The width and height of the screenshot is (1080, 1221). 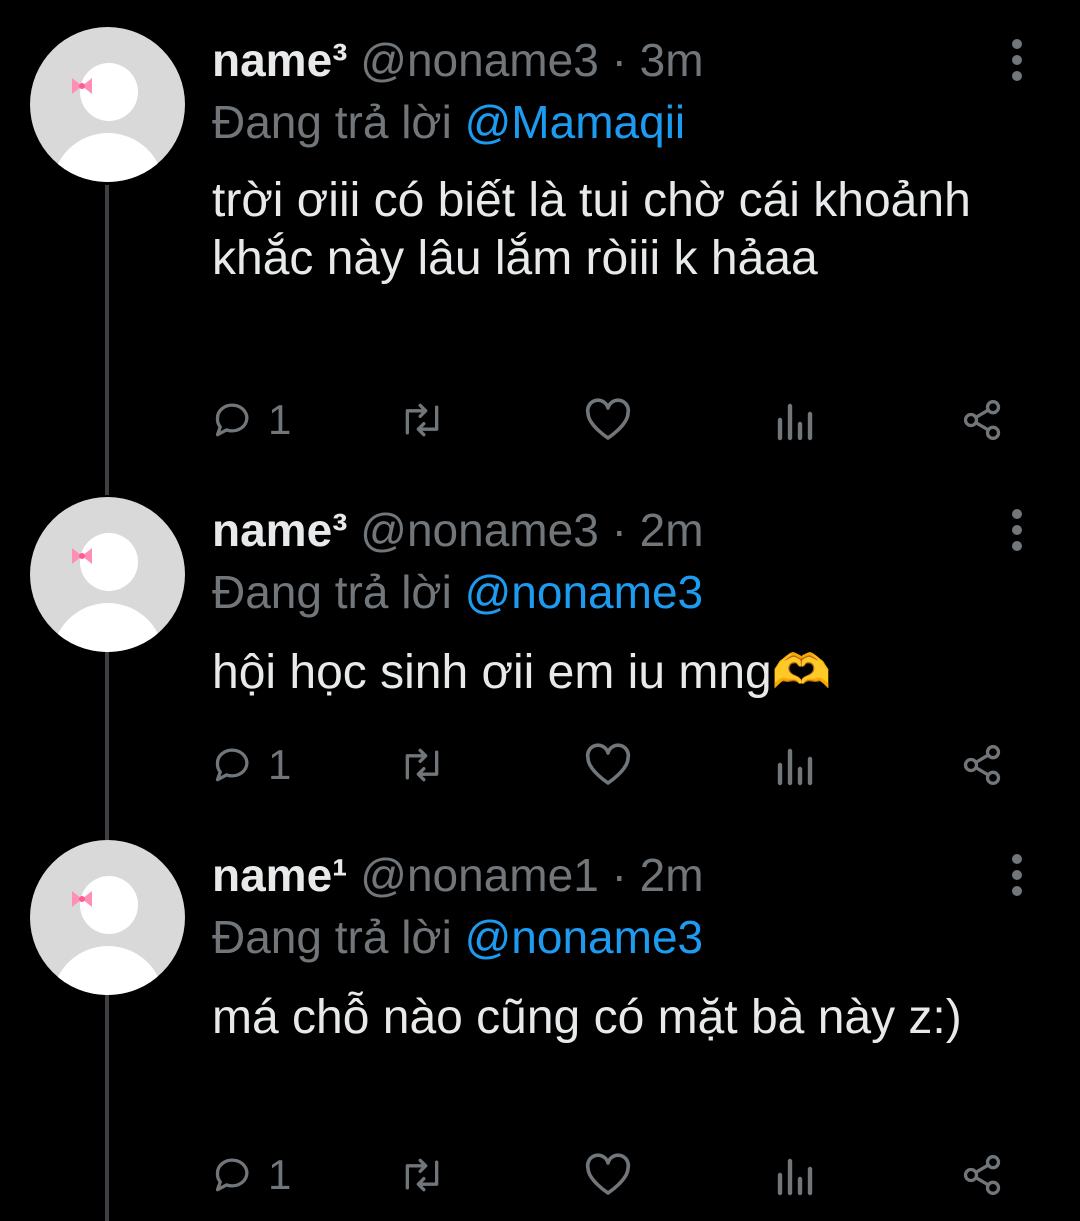 What do you see at coordinates (575, 122) in the screenshot?
I see `mention-link: @Mamaqii` at bounding box center [575, 122].